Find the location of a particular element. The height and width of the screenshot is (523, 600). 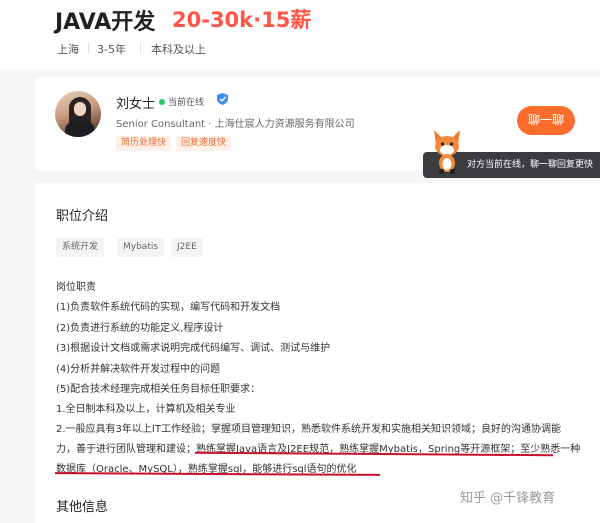

job-title: JAVA开发 is located at coordinates (105, 22).